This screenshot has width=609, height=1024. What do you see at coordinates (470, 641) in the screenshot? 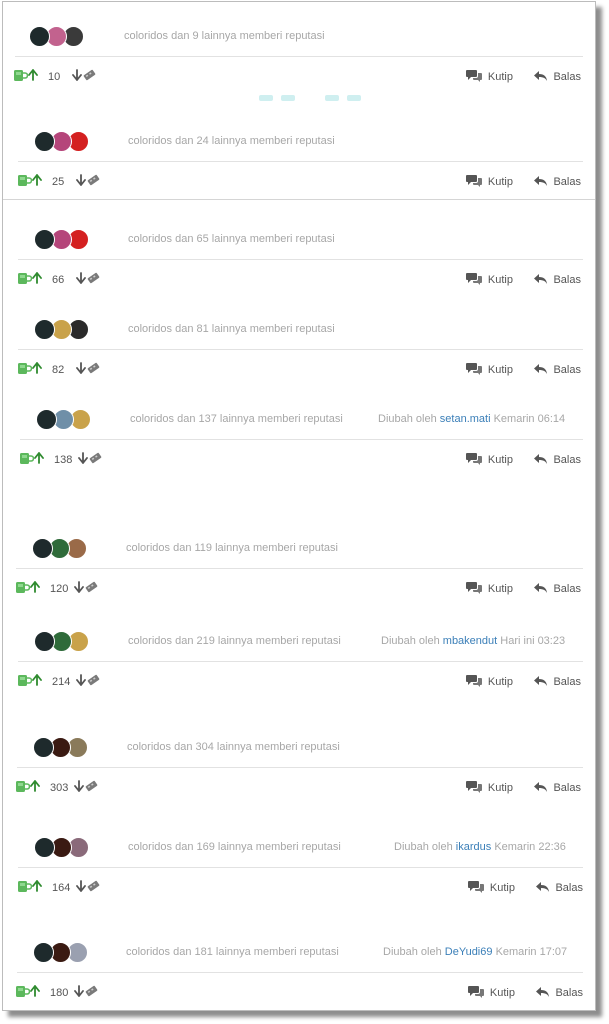
I see `editor-username-link: mbakendut` at bounding box center [470, 641].